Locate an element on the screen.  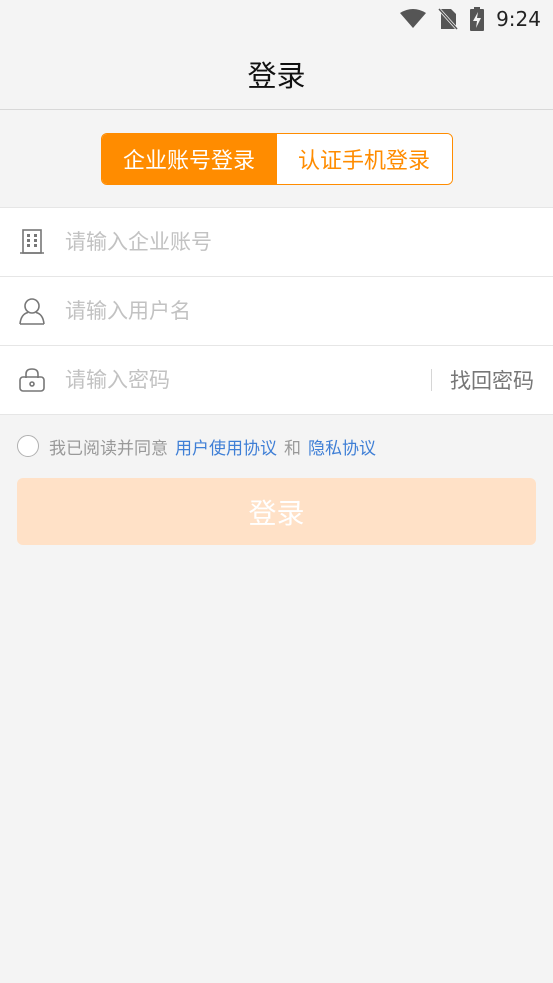
agreement-row: 我已阅读并同意 用户使用协议 和 隐私协议 is located at coordinates (276, 446).